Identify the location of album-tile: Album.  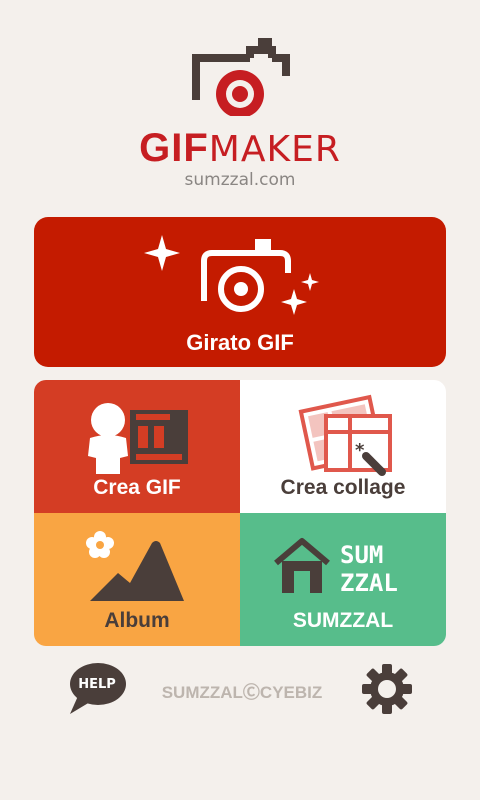
(137, 579).